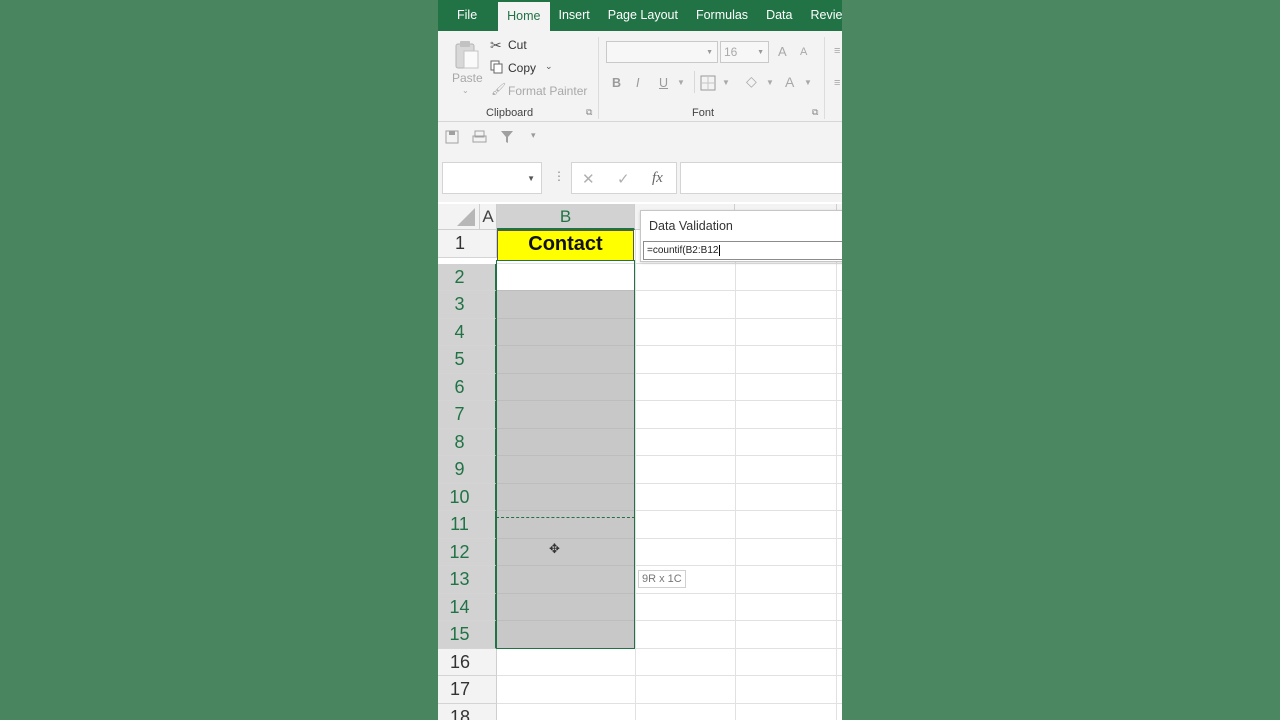  What do you see at coordinates (589, 112) in the screenshot?
I see `clipboard-launcher-icon: ⧉` at bounding box center [589, 112].